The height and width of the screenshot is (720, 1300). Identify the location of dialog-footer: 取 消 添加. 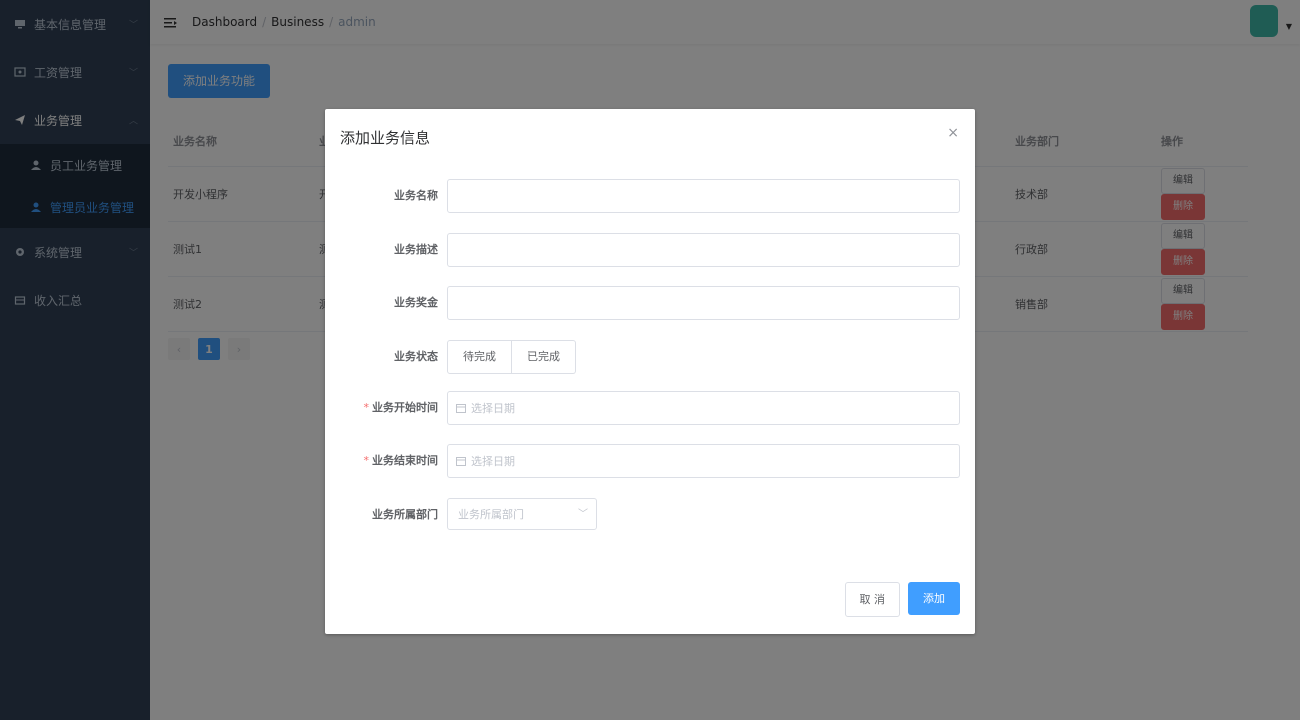
(902, 599).